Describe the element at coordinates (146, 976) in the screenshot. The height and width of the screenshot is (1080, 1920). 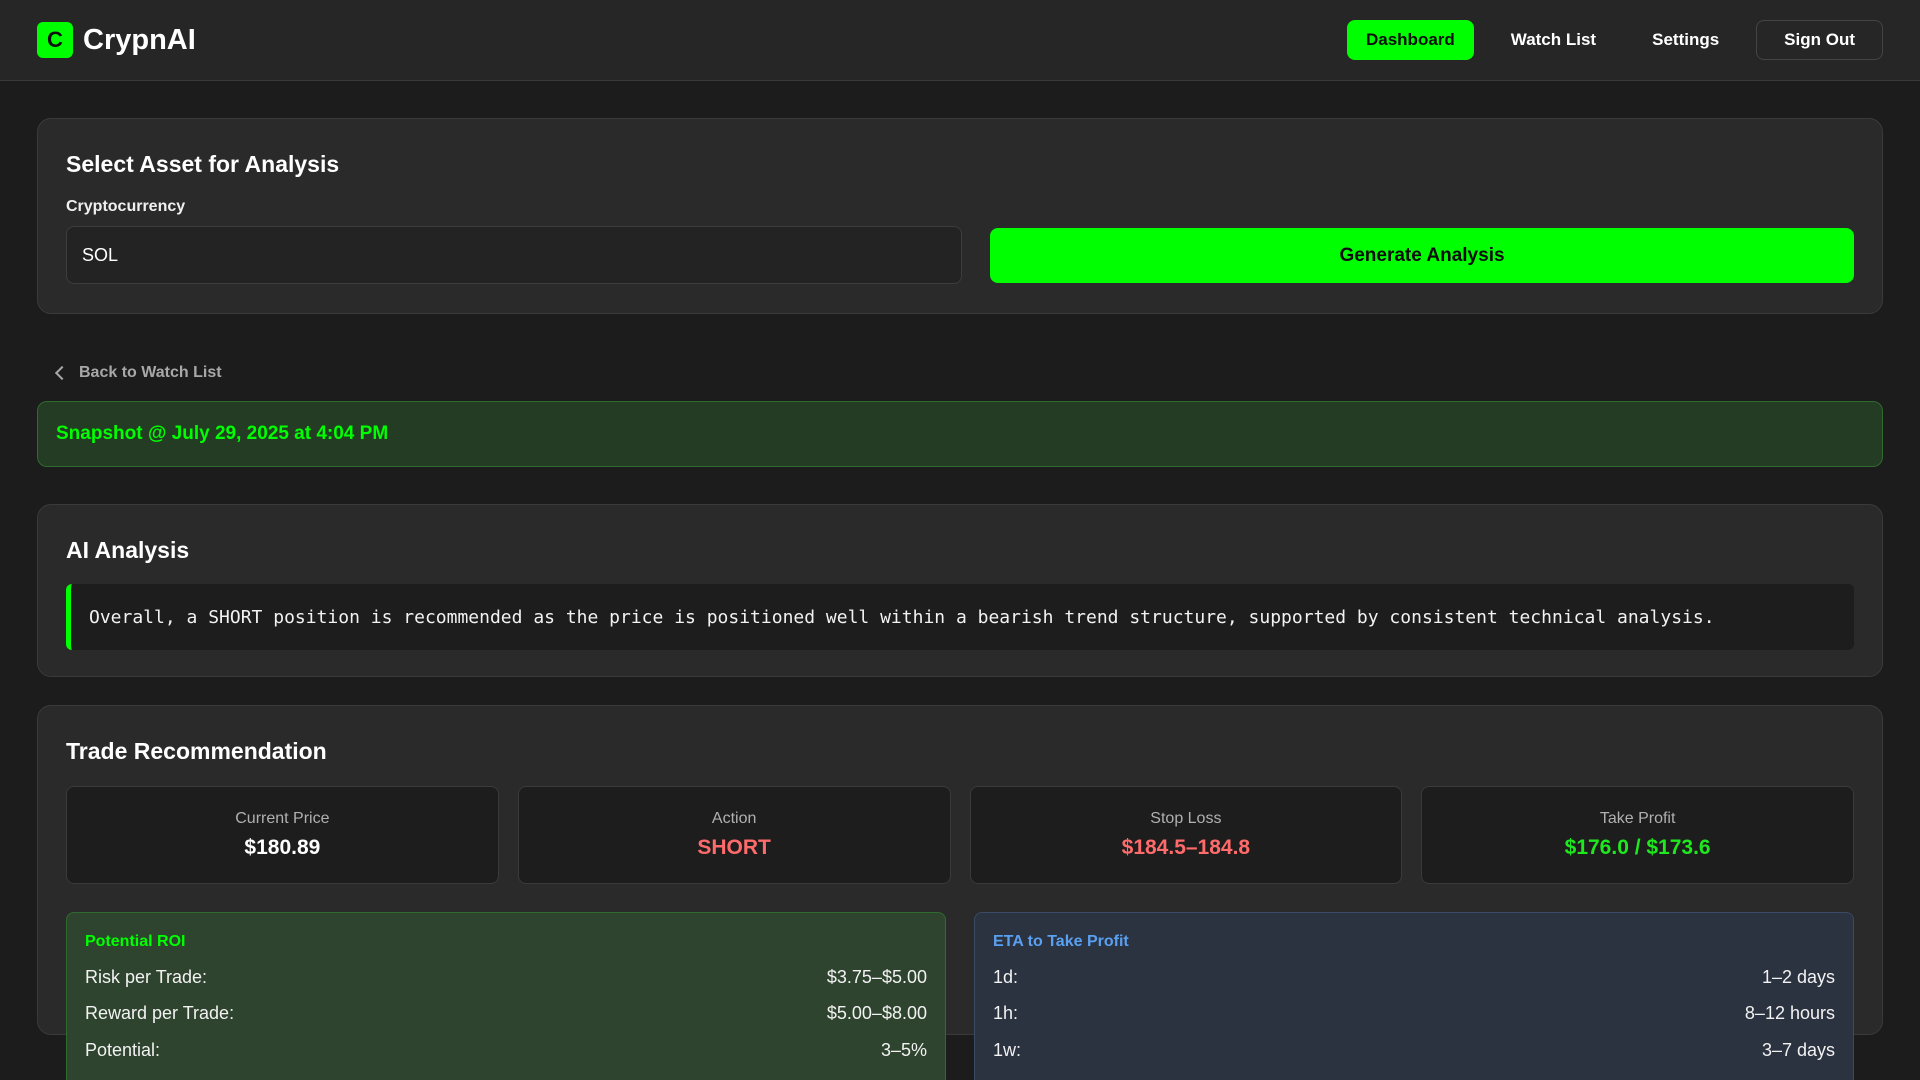
I see `row-label: Risk per Trade:` at that location.